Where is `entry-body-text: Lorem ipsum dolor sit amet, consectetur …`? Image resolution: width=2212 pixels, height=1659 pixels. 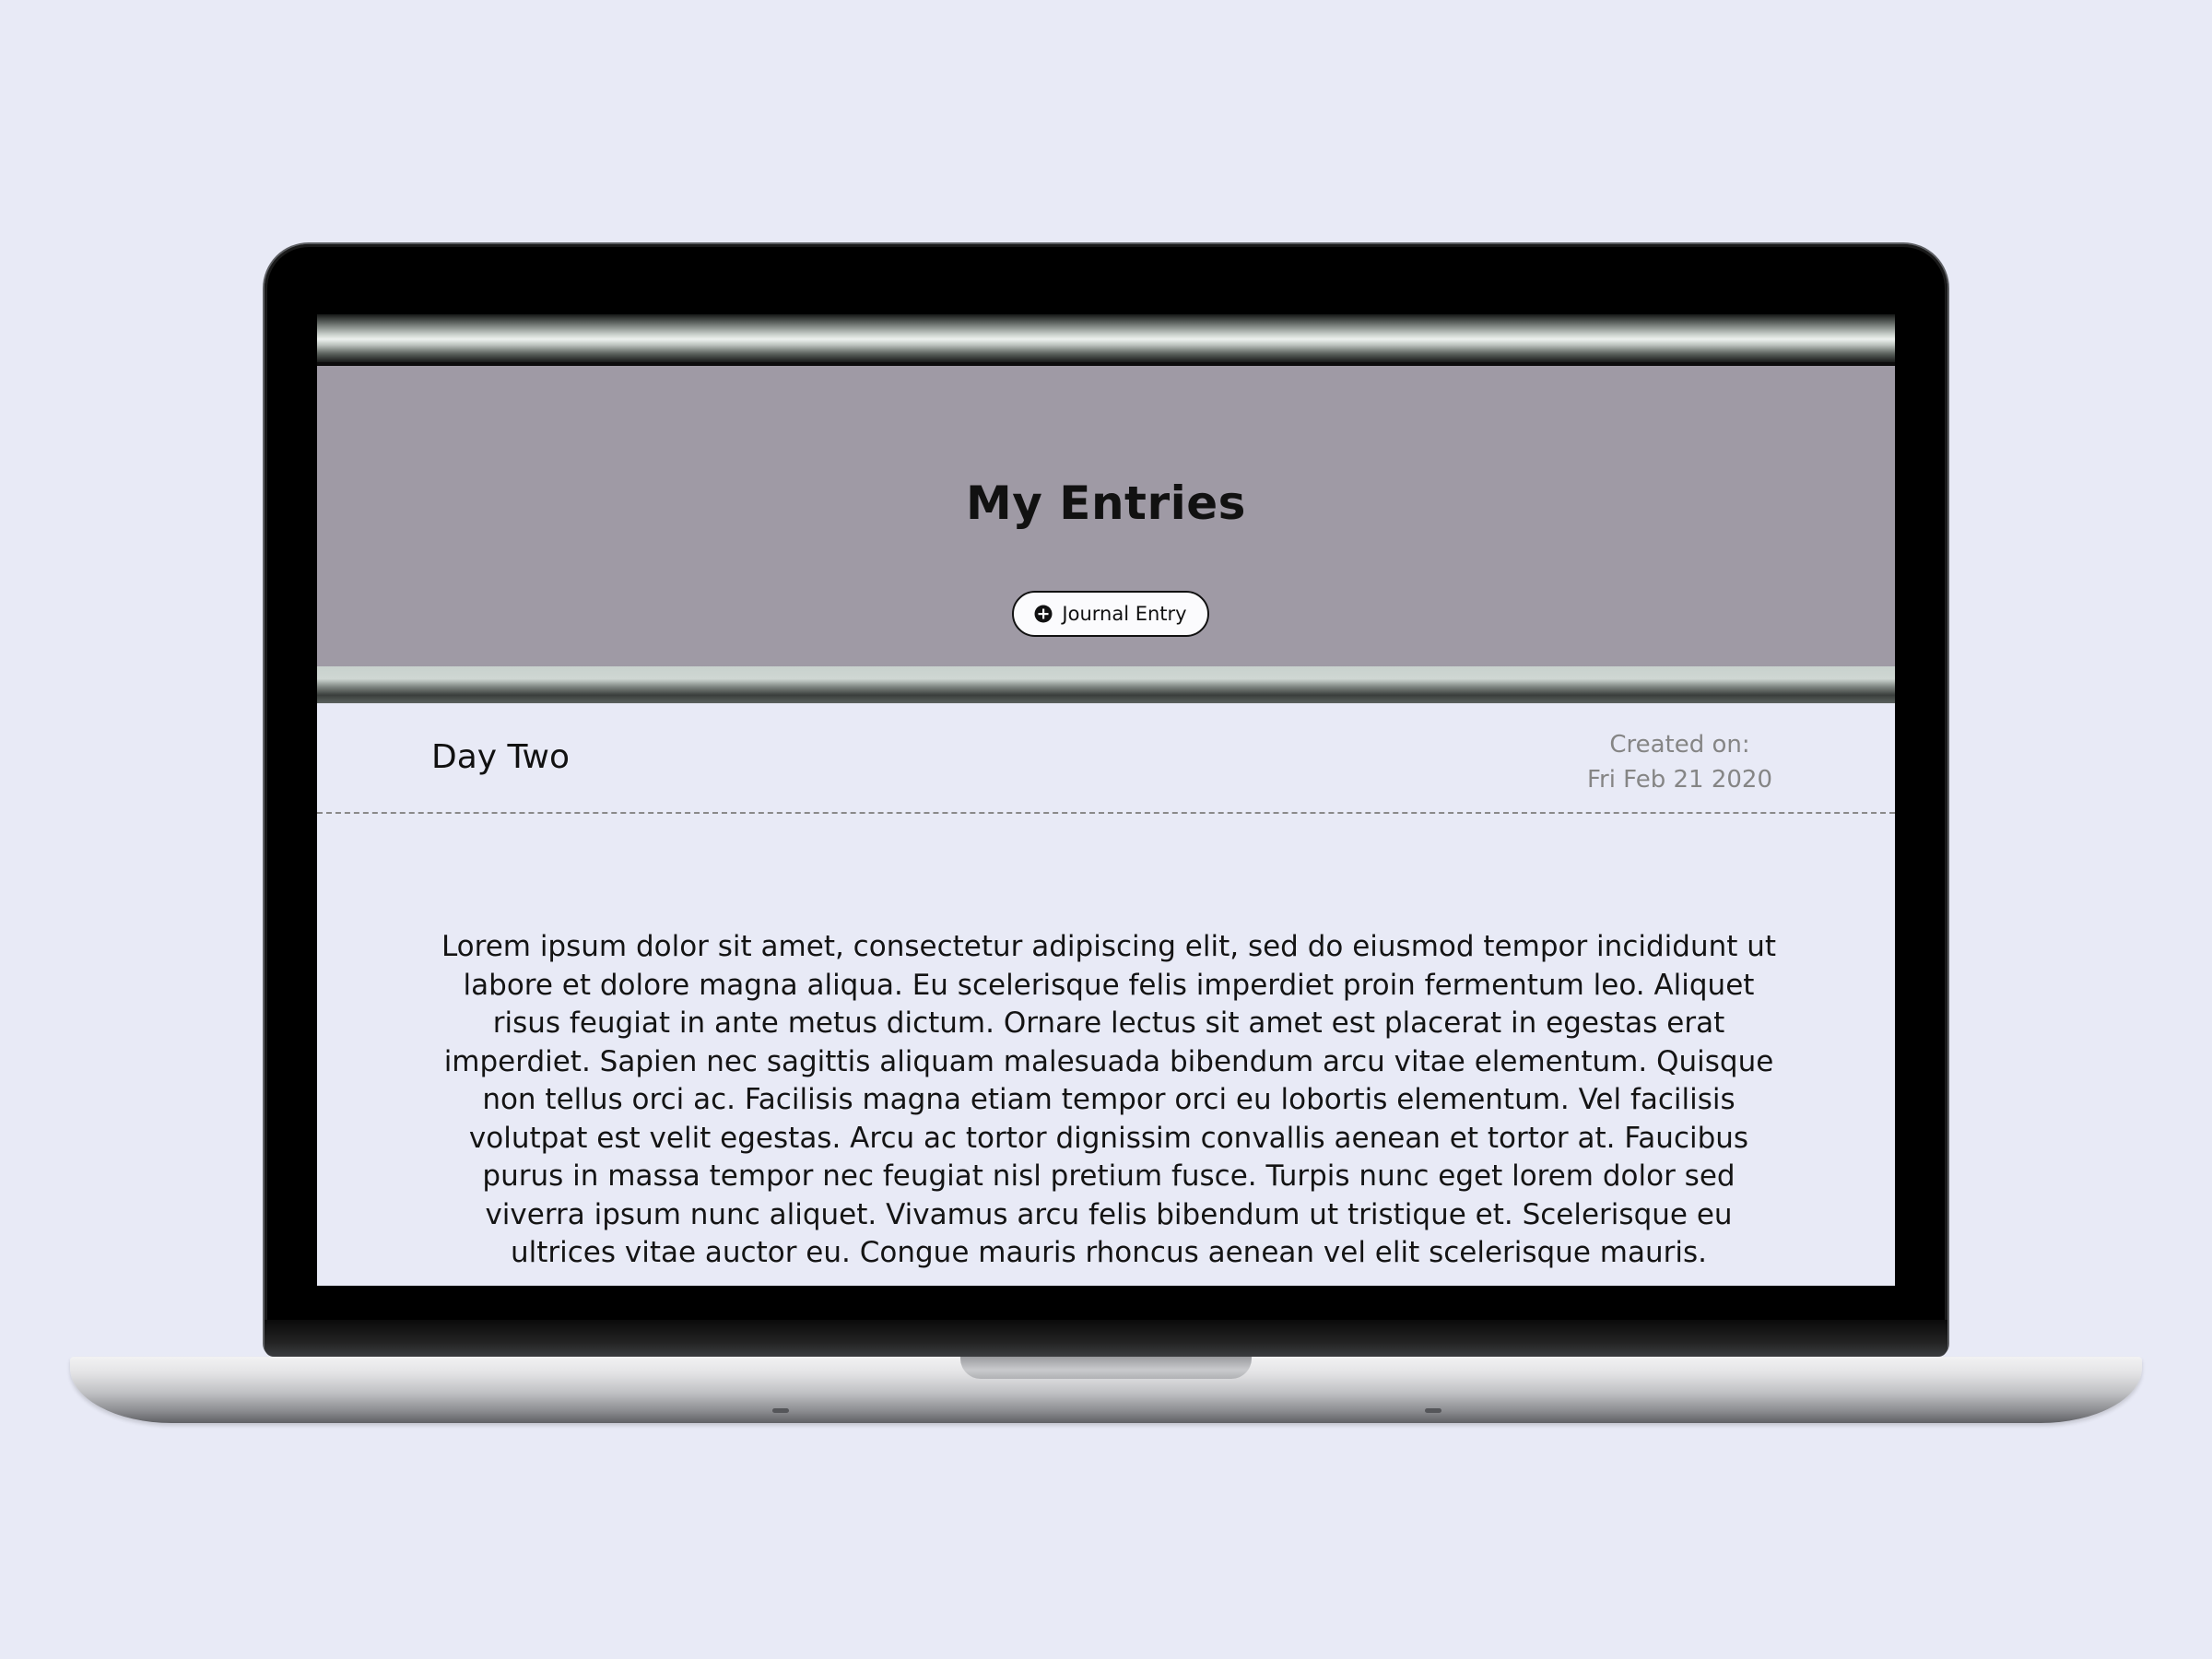 entry-body-text: Lorem ipsum dolor sit amet, consectetur … is located at coordinates (1109, 1099).